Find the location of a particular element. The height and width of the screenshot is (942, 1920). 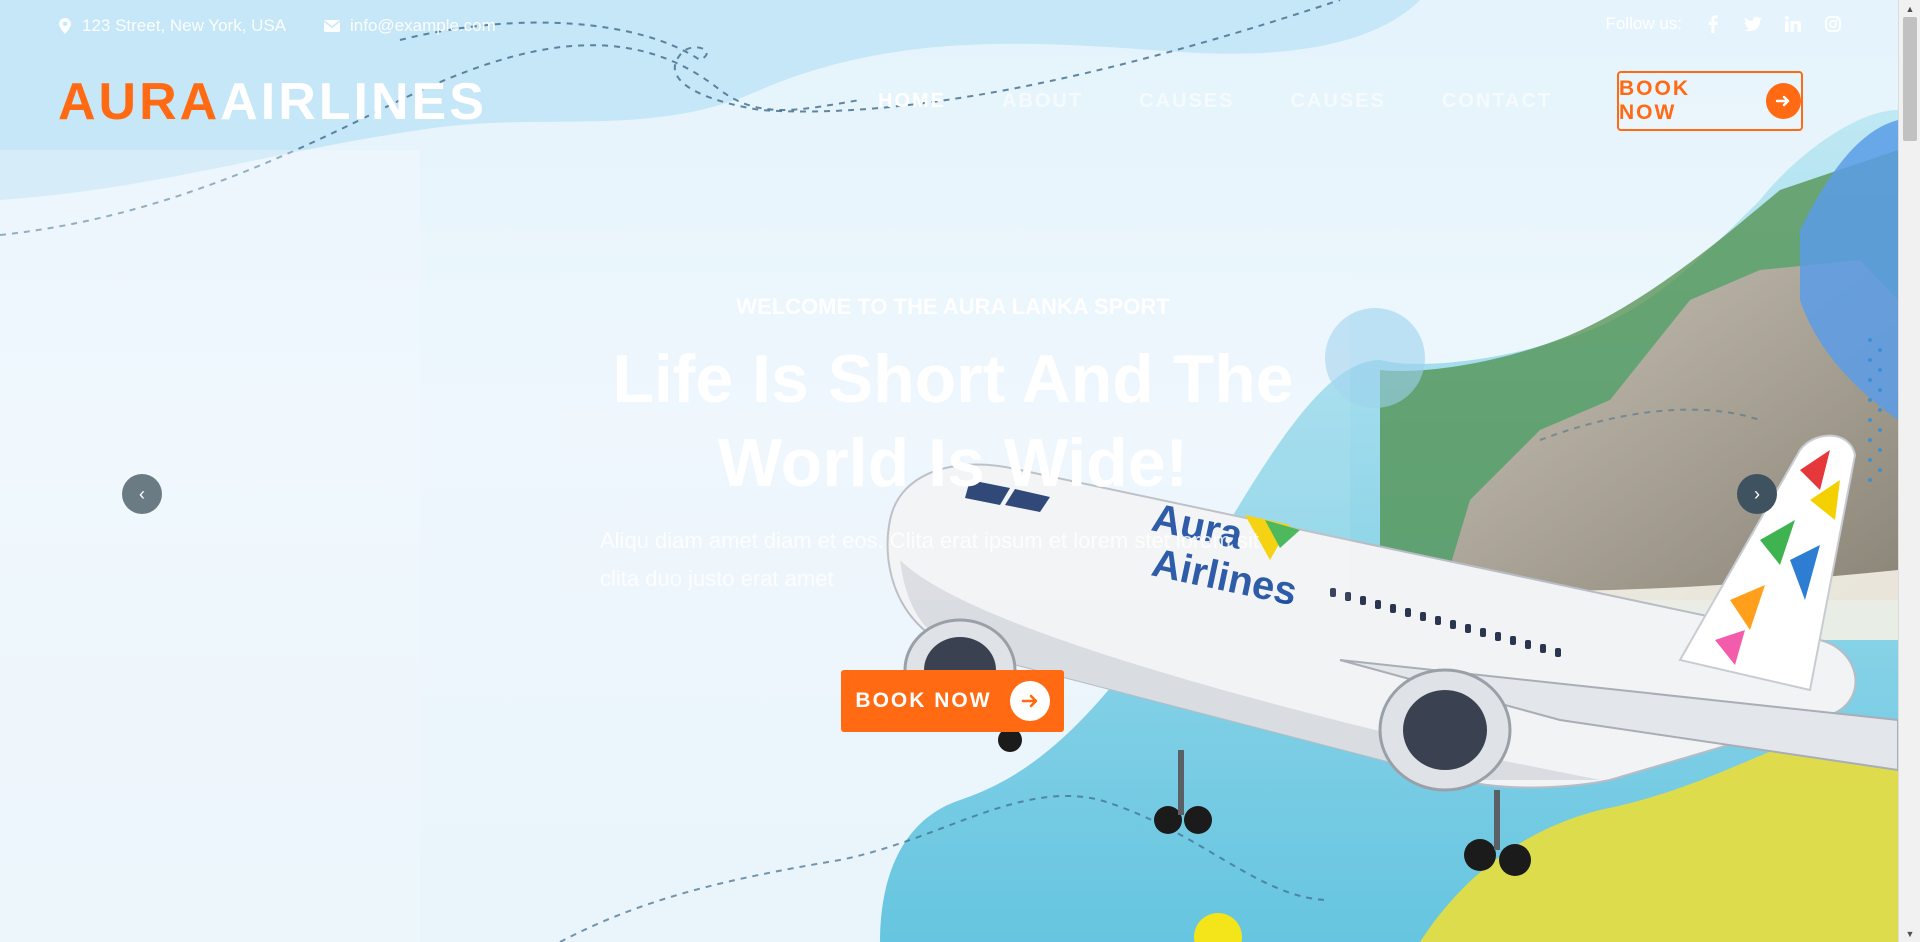

email-text: info@example.com is located at coordinates (423, 26).